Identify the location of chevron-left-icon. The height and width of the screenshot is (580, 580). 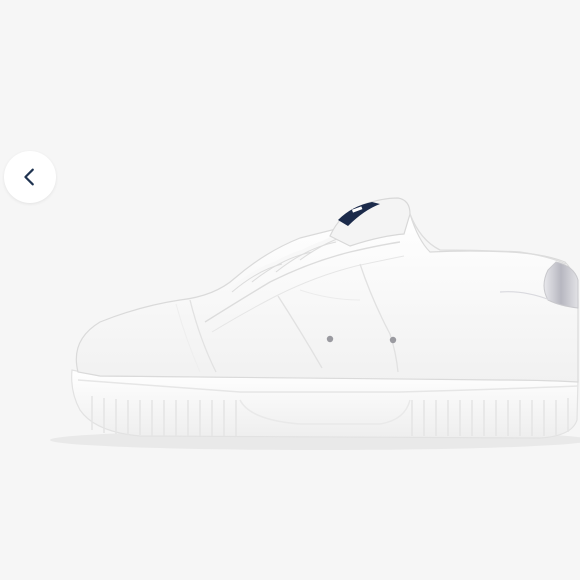
(29, 177).